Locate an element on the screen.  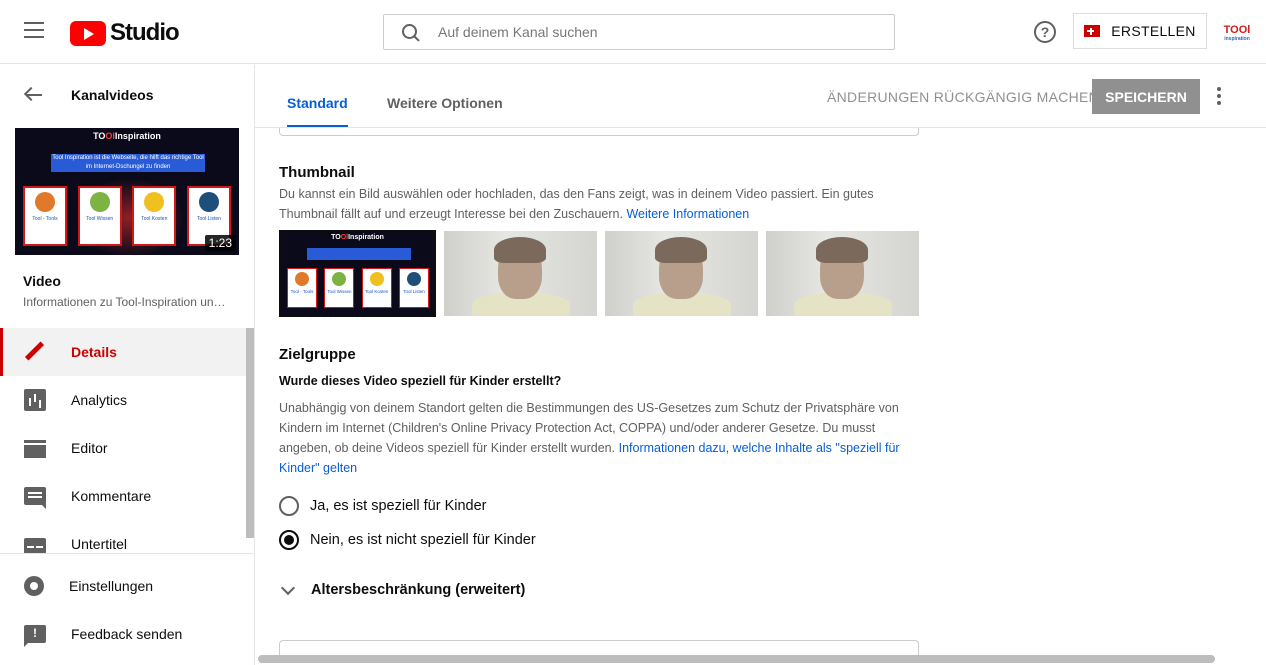
sidebar-item-analytics: Analytics is located at coordinates (123, 400).